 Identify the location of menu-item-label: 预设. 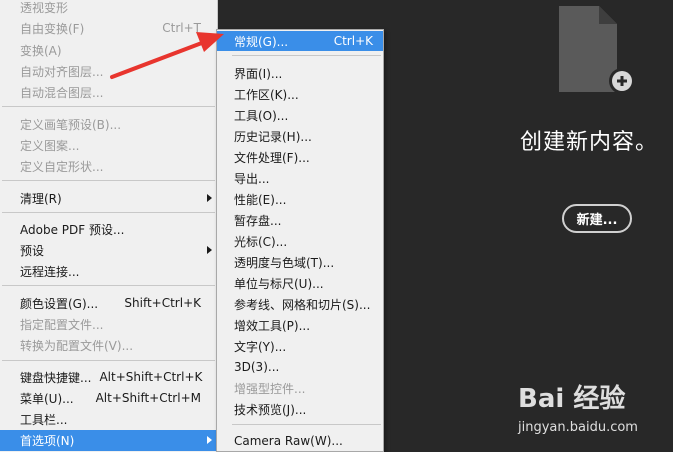
(32, 250).